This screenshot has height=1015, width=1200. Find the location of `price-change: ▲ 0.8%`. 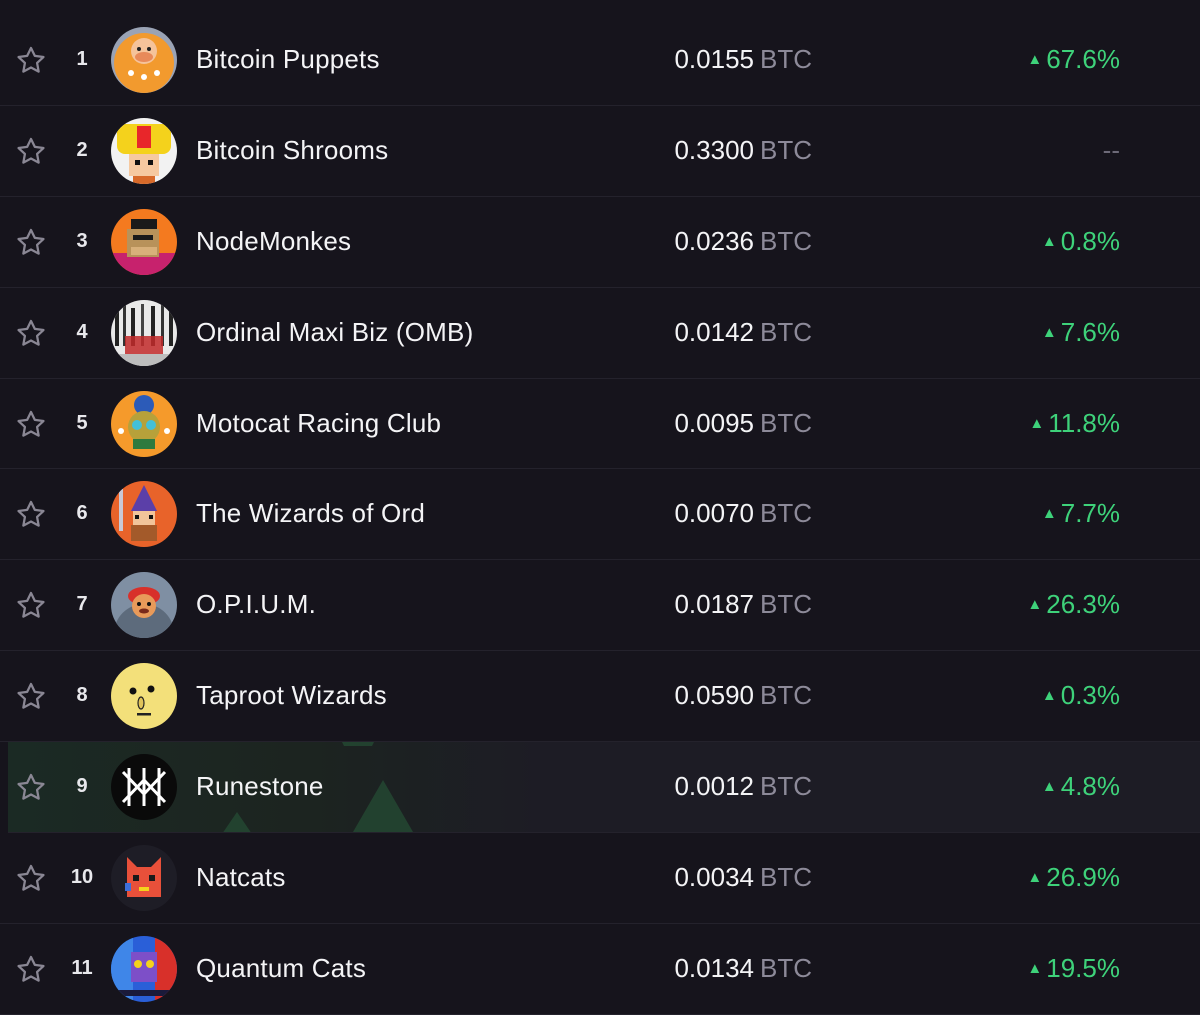

price-change: ▲ 0.8% is located at coordinates (1081, 241).